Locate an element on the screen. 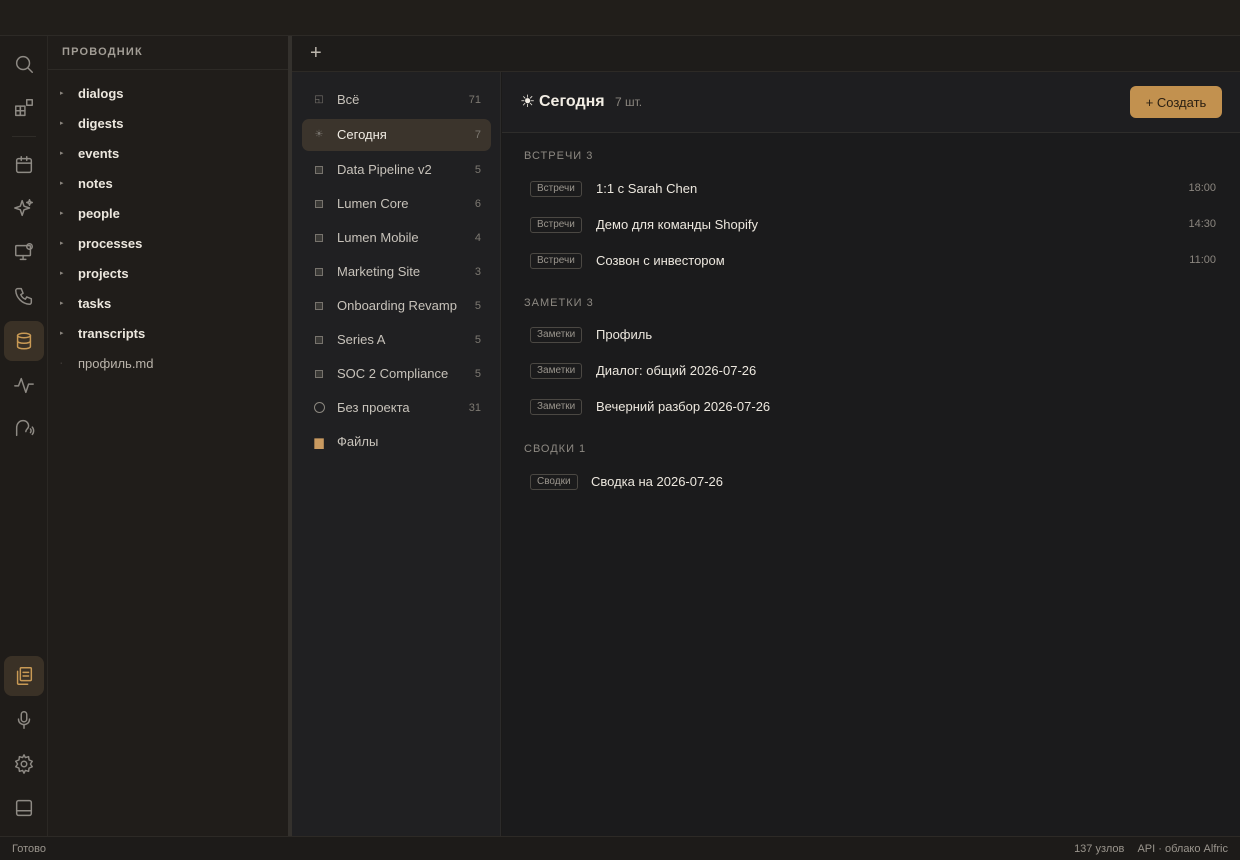 The width and height of the screenshot is (1240, 860). sparkles-icon is located at coordinates (24, 208).